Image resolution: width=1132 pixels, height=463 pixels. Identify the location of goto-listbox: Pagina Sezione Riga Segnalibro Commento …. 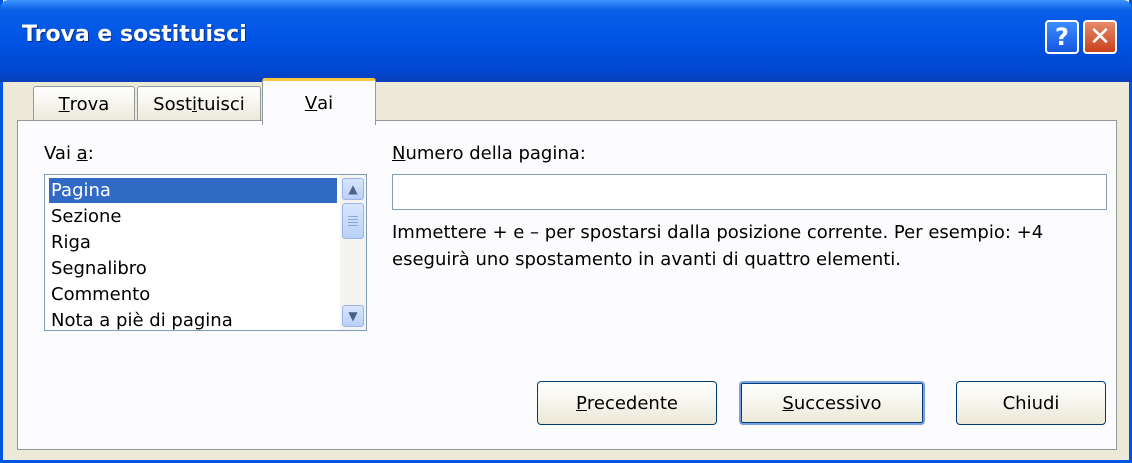
(205, 252).